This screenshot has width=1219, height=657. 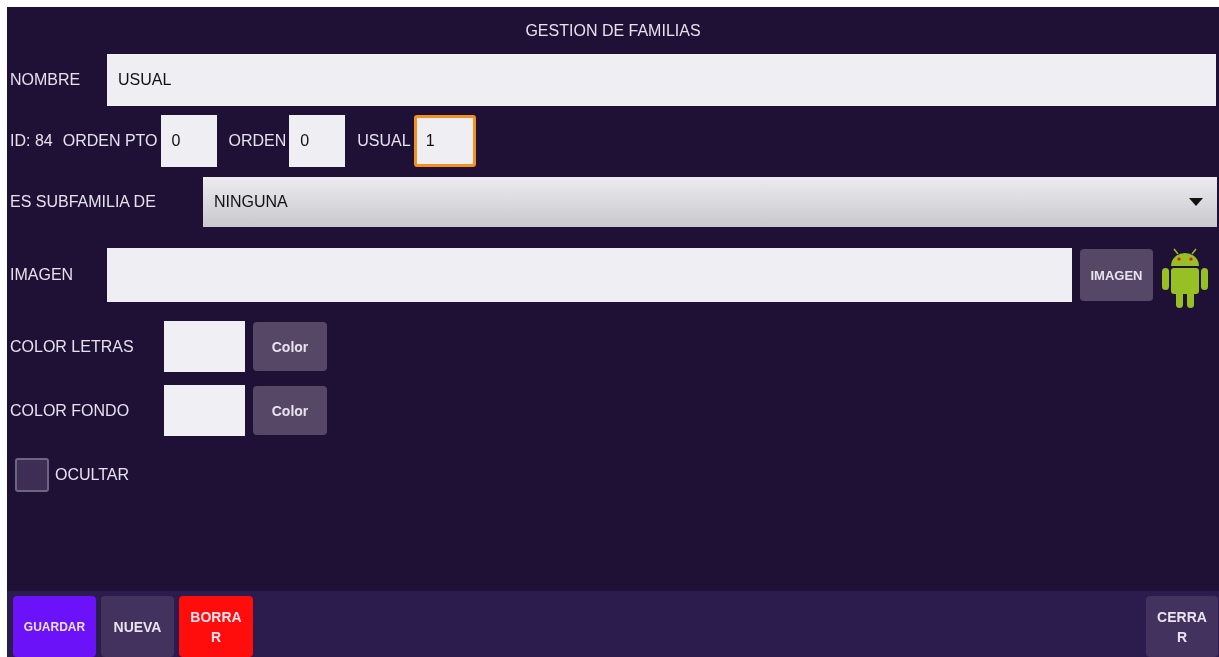 I want to click on checkbox-label: OCULTAR, so click(x=92, y=475).